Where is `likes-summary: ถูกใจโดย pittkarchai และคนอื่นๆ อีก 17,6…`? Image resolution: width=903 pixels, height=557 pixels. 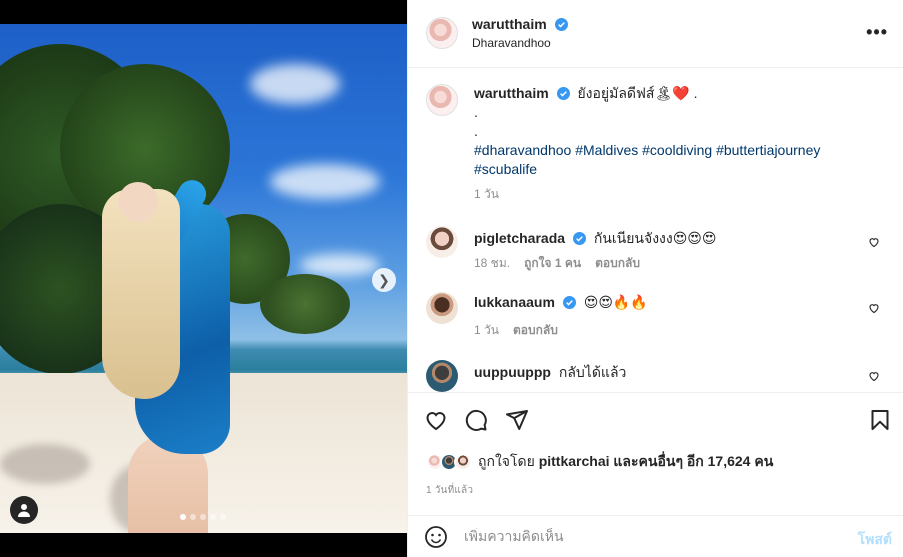
likes-summary: ถูกใจโดย pittkarchai และคนอื่นๆ อีก 17,6… is located at coordinates (599, 462).